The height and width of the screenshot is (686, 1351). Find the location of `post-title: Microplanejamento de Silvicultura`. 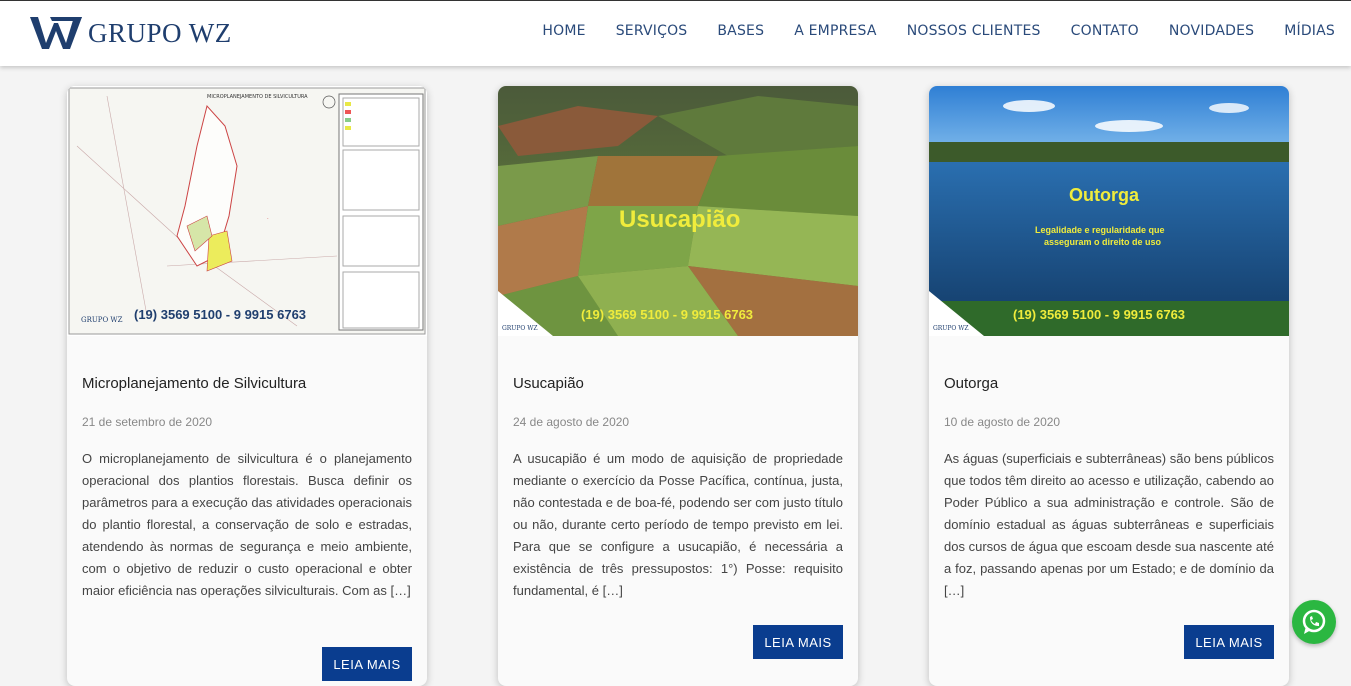

post-title: Microplanejamento de Silvicultura is located at coordinates (194, 383).